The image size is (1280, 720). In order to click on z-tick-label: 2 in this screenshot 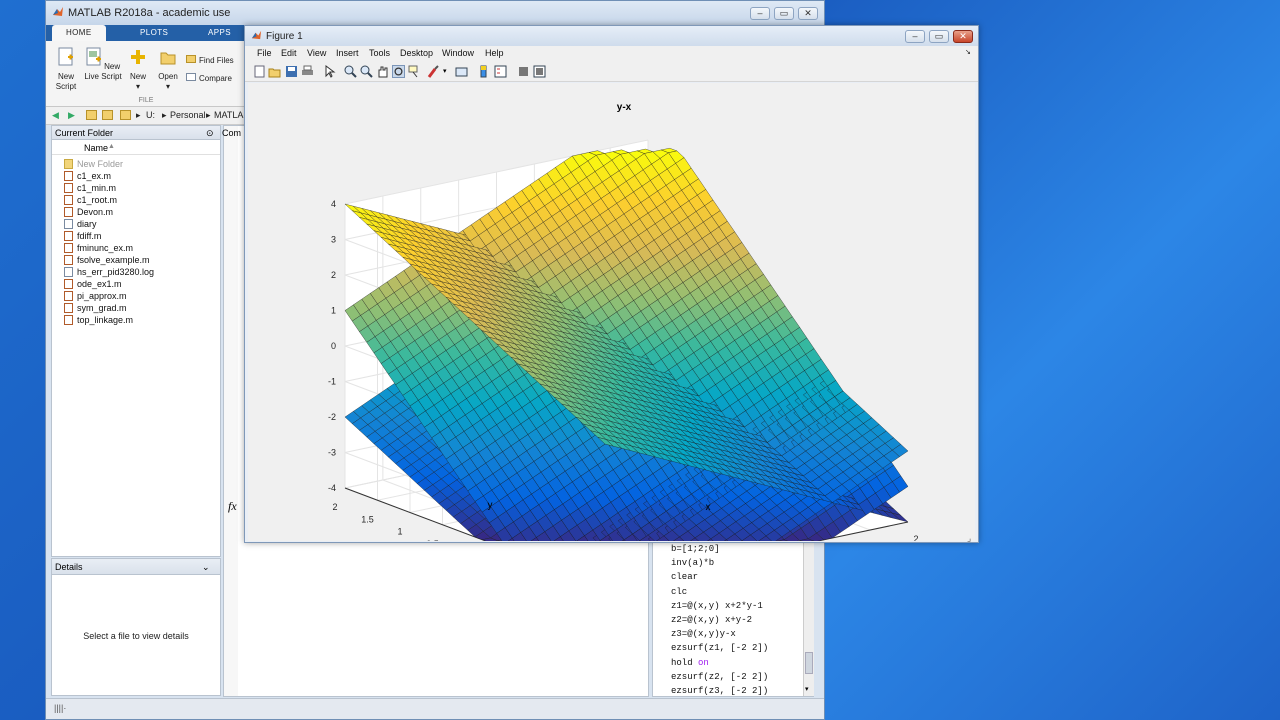, I will do `click(333, 275)`.